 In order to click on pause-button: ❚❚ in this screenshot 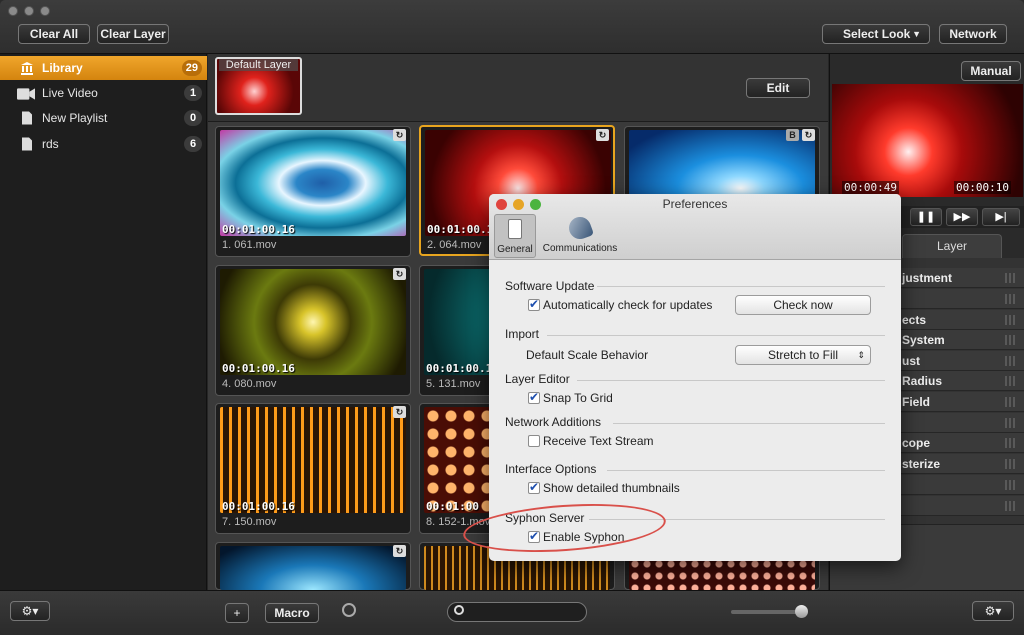, I will do `click(926, 217)`.